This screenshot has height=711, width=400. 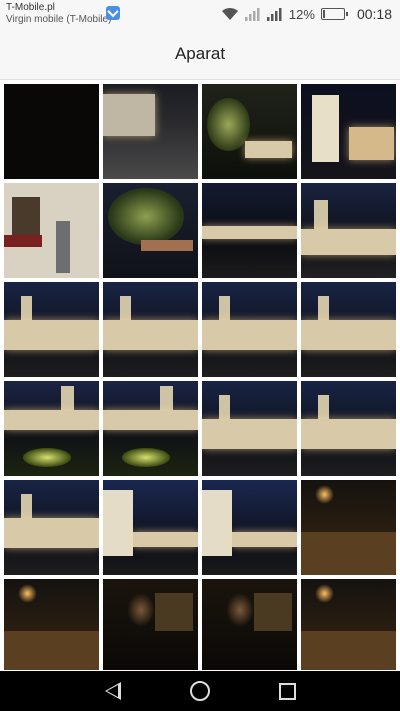 I want to click on recent-apps-icon, so click(x=287, y=691).